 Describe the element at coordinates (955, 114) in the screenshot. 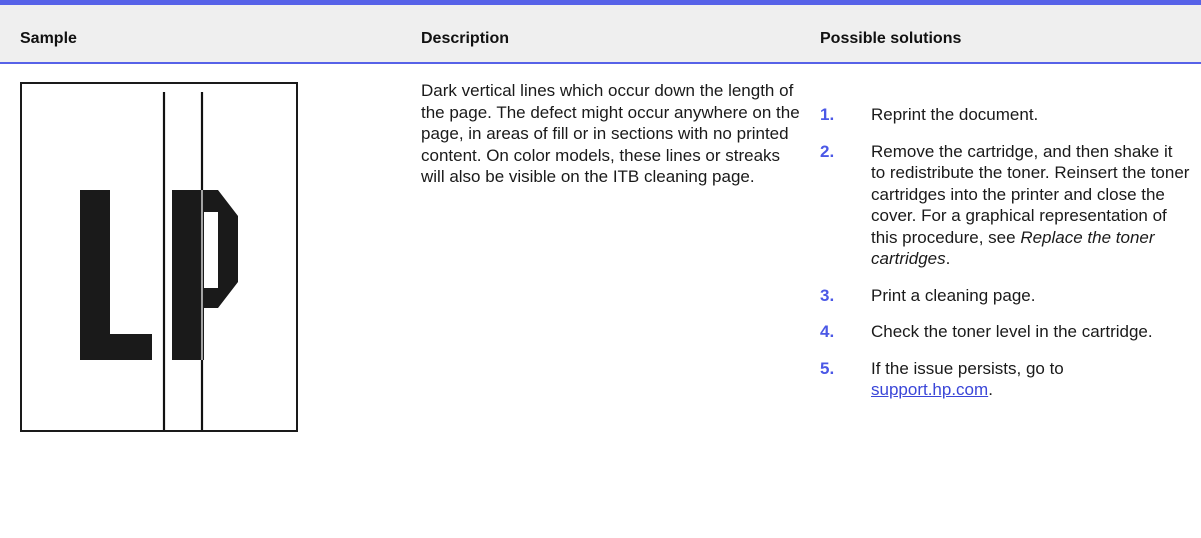

I see `step-text: Reprint the document.` at that location.